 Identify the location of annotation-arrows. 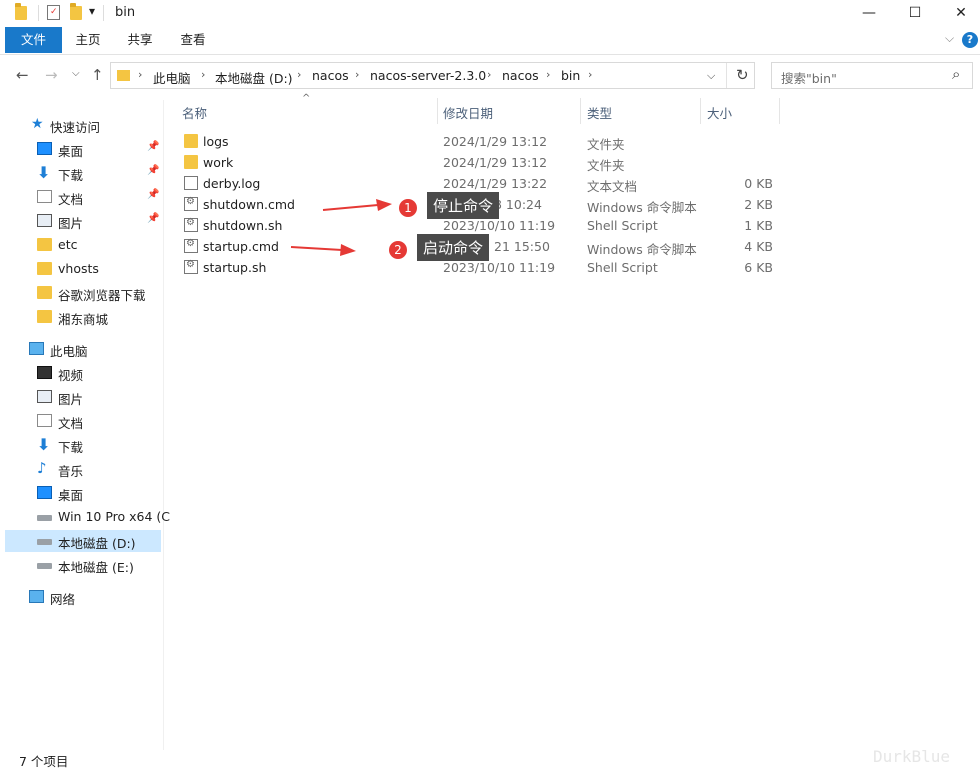
(341, 227).